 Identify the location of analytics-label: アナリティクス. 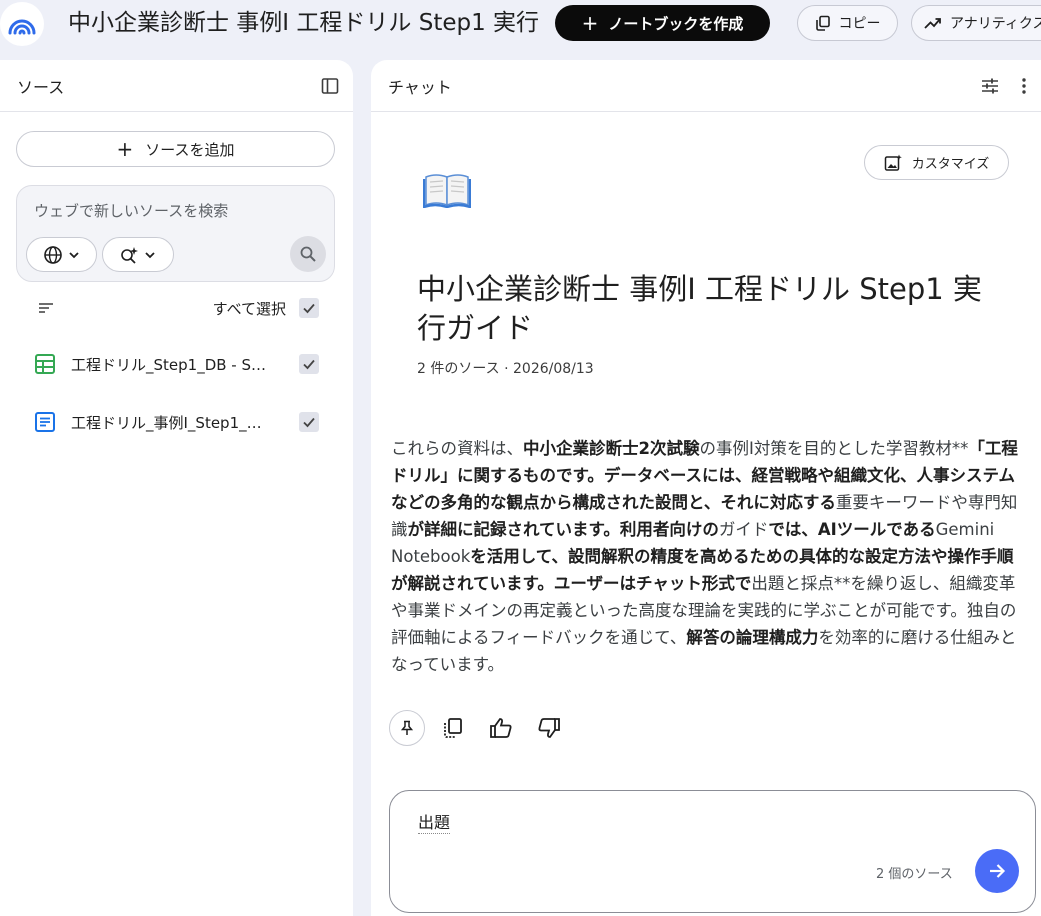
(995, 24).